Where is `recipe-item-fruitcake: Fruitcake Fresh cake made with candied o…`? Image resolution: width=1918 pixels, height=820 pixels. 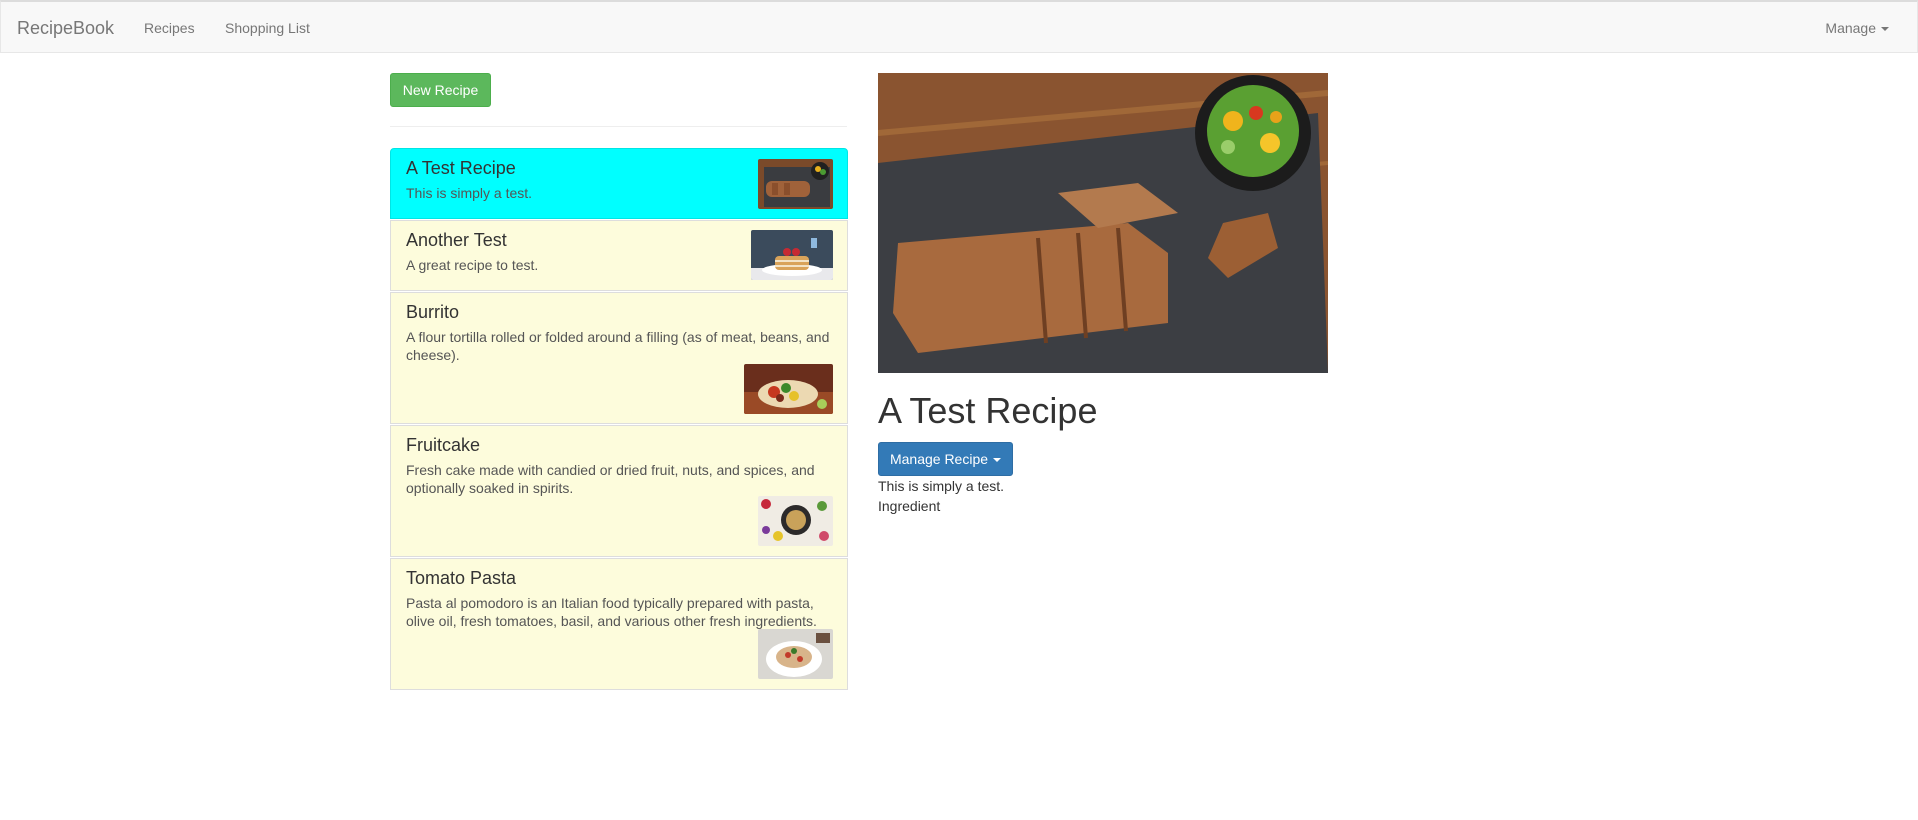 recipe-item-fruitcake: Fruitcake Fresh cake made with candied o… is located at coordinates (619, 491).